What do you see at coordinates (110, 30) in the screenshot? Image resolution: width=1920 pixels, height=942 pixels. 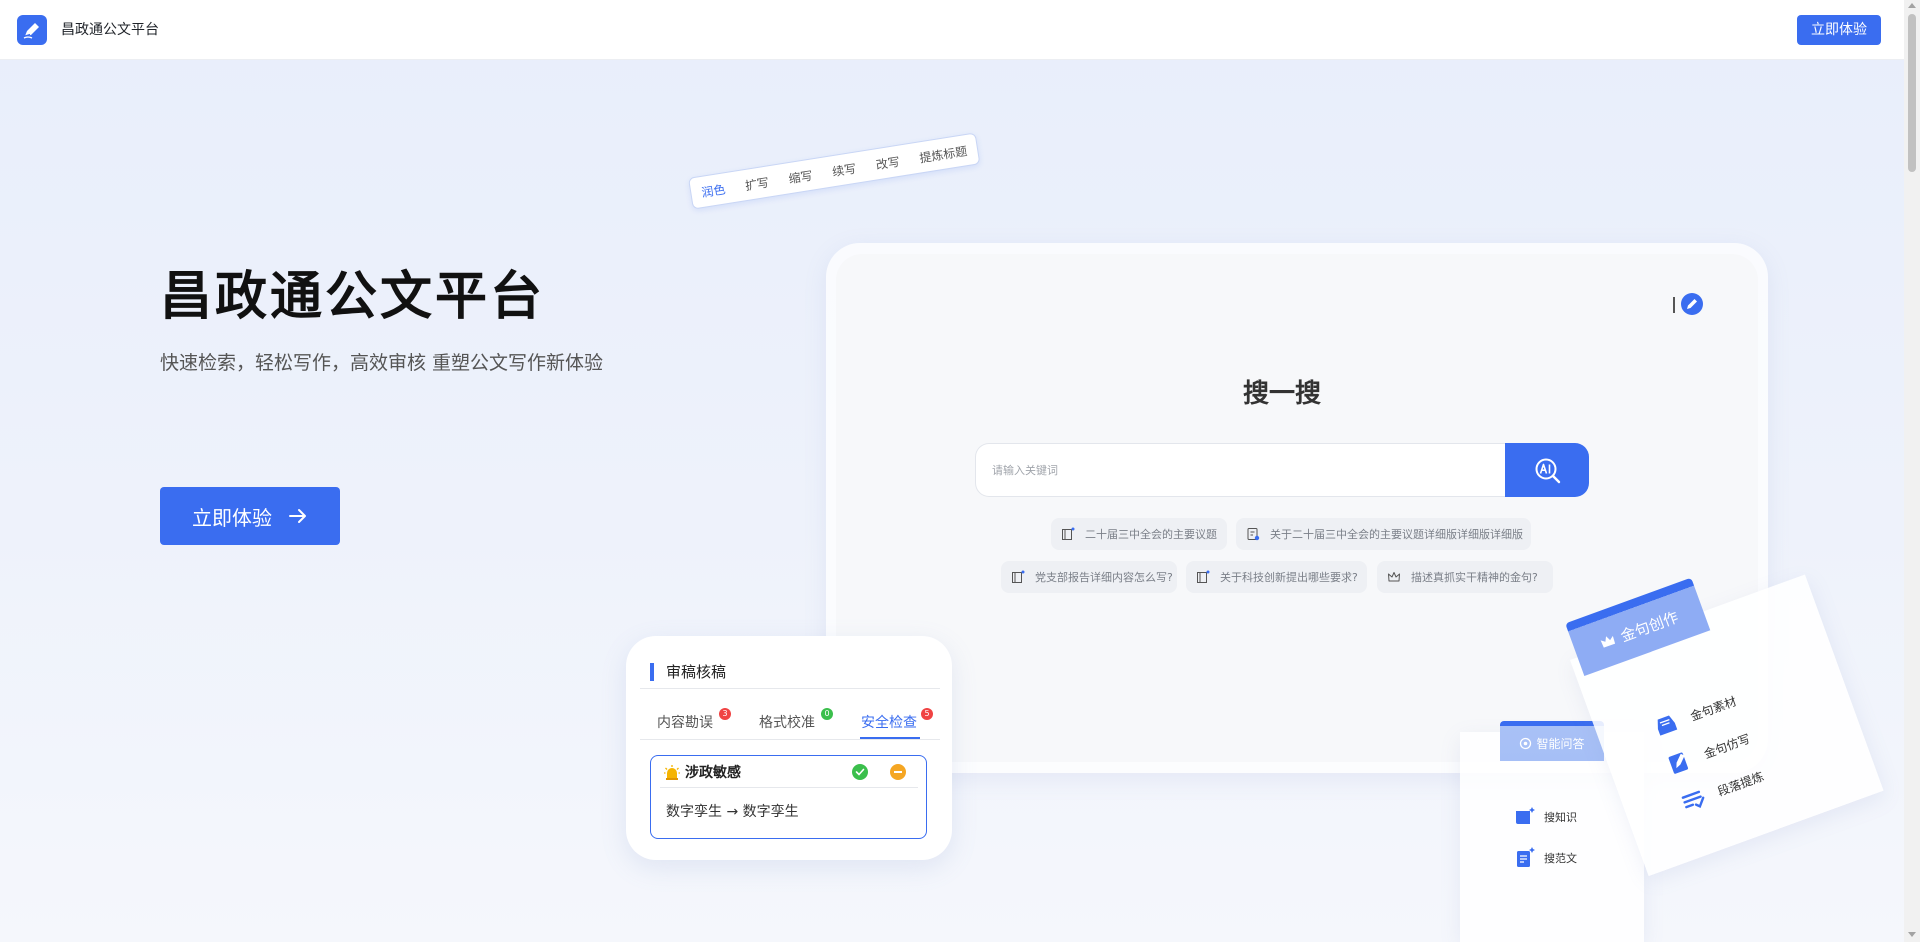 I see `brand-name: 昌政通公文平台` at bounding box center [110, 30].